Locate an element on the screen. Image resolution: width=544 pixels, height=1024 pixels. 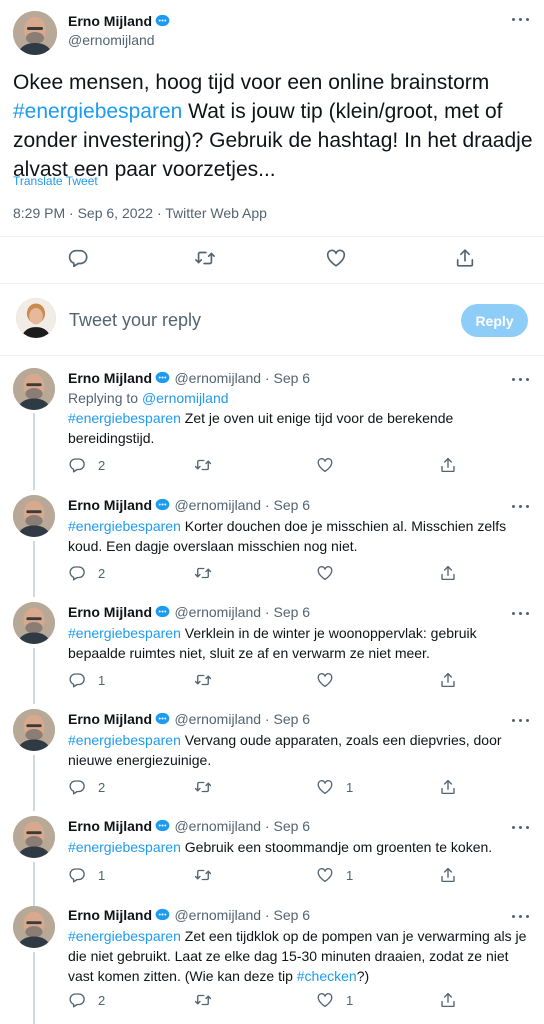
divider is located at coordinates (272, 283).